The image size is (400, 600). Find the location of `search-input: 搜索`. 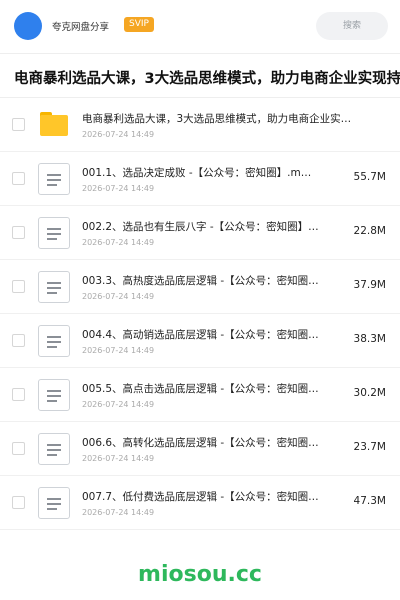

search-input: 搜索 is located at coordinates (352, 26).